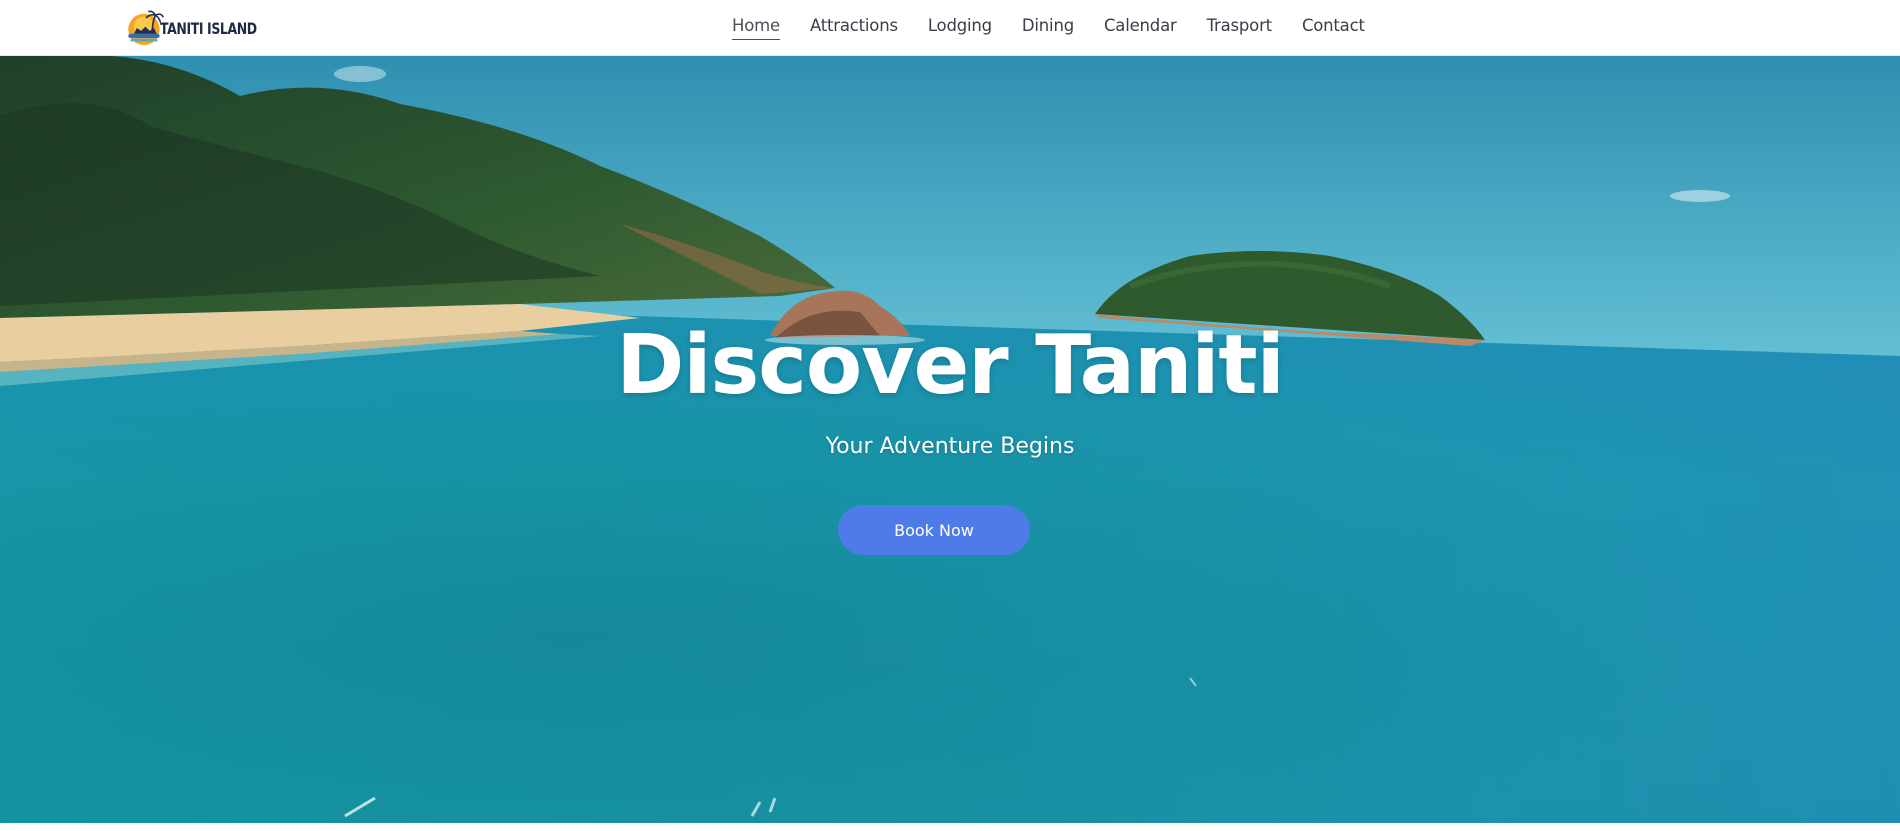 Image resolution: width=1900 pixels, height=831 pixels. What do you see at coordinates (146, 28) in the screenshot?
I see `palm-sunset-logo-icon` at bounding box center [146, 28].